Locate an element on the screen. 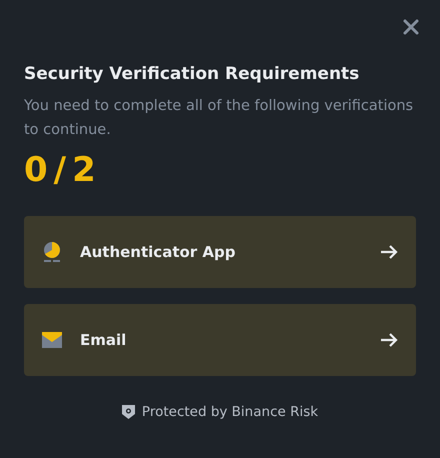  close-icon is located at coordinates (411, 27).